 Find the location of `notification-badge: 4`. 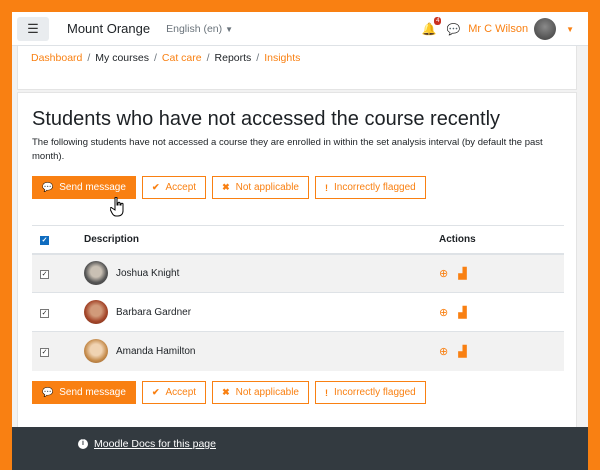

notification-badge: 4 is located at coordinates (438, 21).